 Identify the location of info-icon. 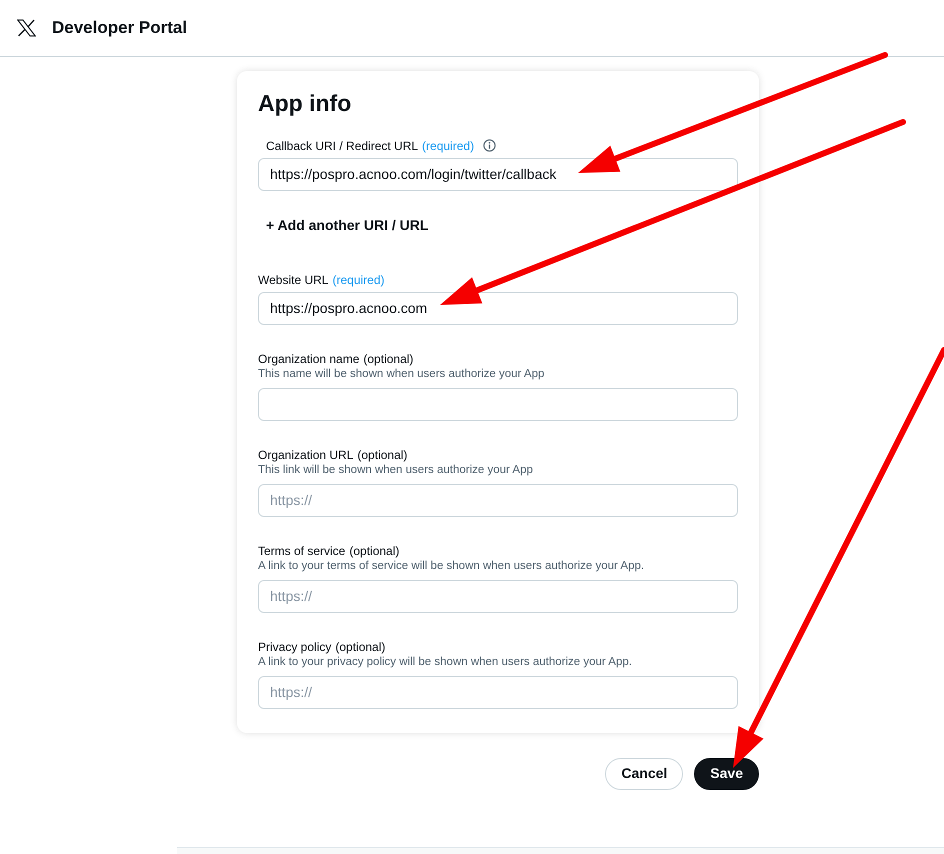
(489, 145).